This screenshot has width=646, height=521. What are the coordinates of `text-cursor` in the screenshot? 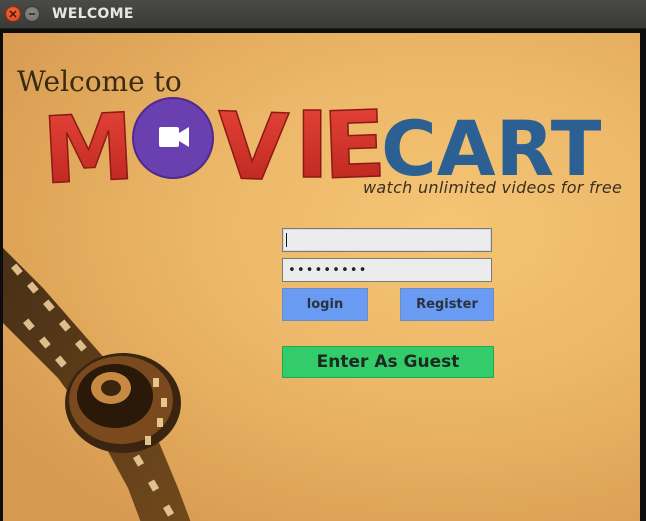 It's located at (286, 240).